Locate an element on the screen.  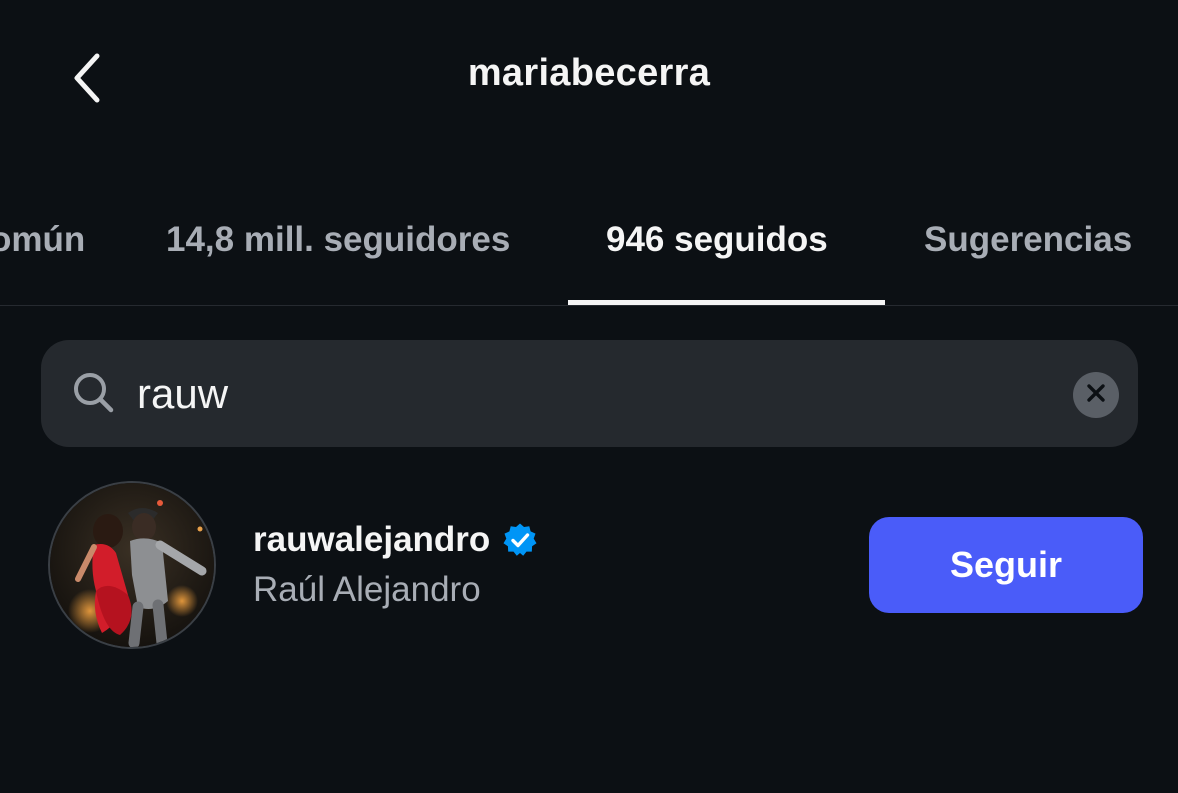
search-bar is located at coordinates (589, 393).